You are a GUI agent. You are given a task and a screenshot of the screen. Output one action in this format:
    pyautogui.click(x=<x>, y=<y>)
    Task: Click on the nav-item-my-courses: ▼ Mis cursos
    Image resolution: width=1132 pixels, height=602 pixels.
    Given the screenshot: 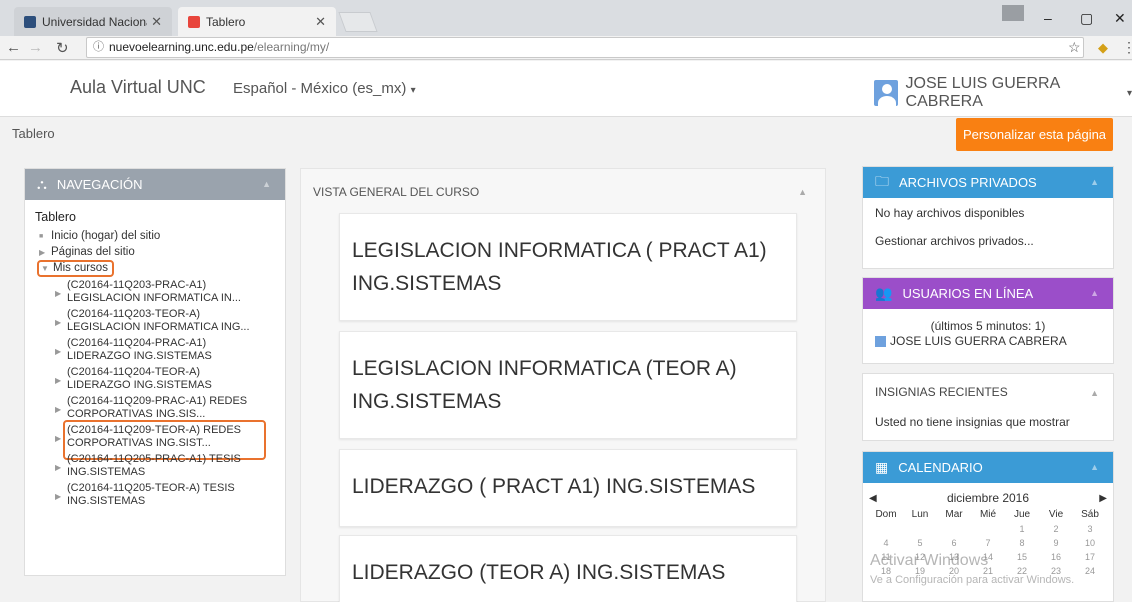 What is the action you would take?
    pyautogui.click(x=75, y=268)
    